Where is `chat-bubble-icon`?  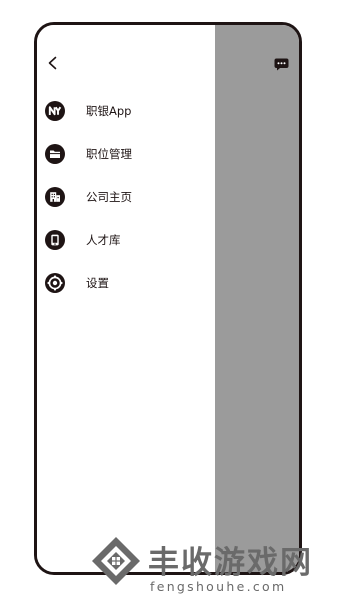
chat-bubble-icon is located at coordinates (281, 64).